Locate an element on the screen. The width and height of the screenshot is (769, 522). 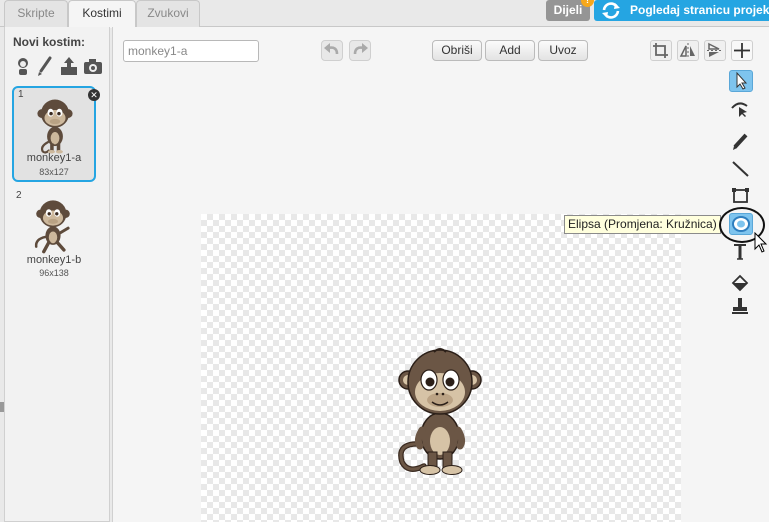
see-project-page-button: Pogledaj stranicu projekta is located at coordinates (681, 10).